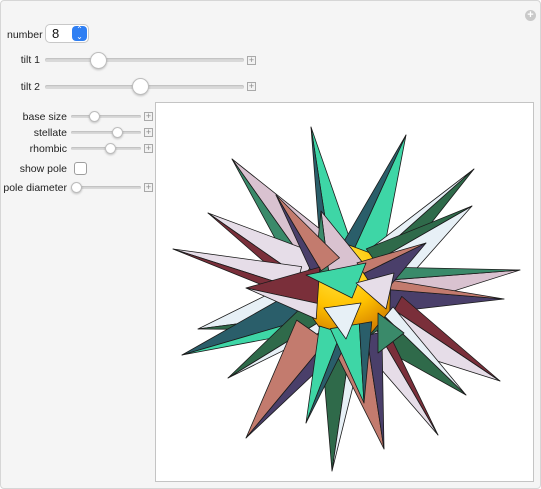  What do you see at coordinates (48, 149) in the screenshot?
I see `rhombic-label: rhombic` at bounding box center [48, 149].